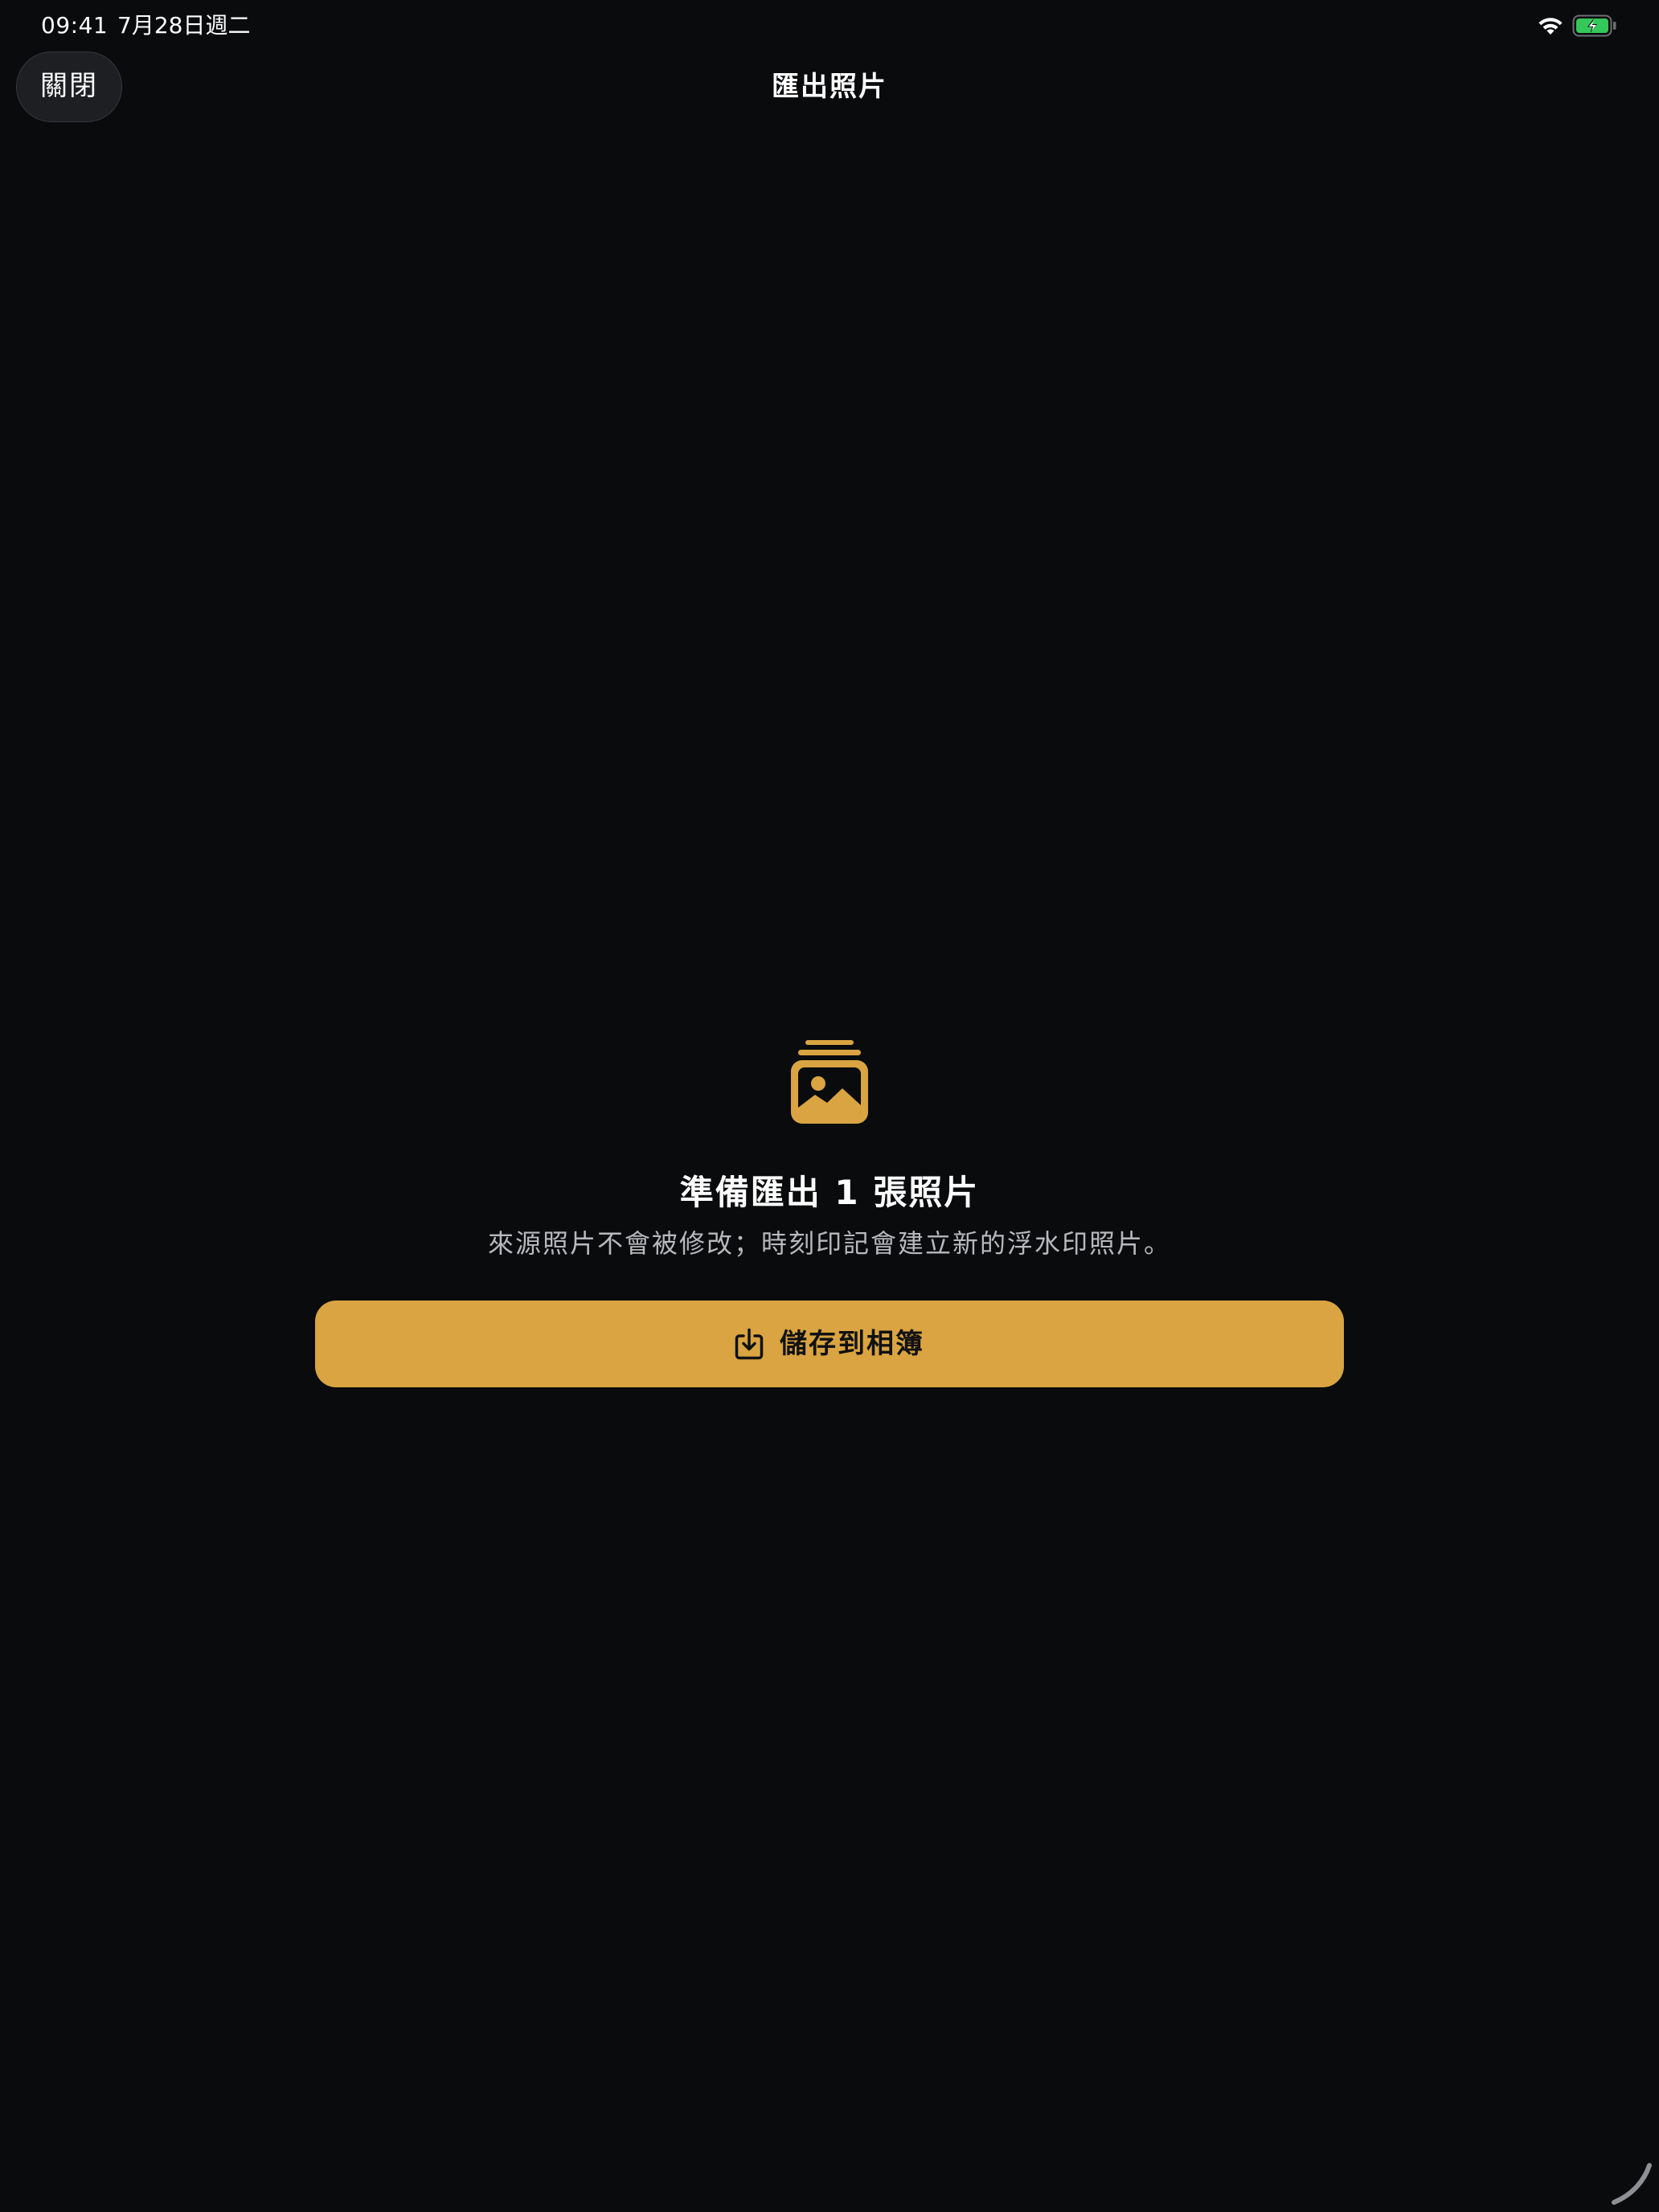  What do you see at coordinates (1550, 25) in the screenshot?
I see `wifi-icon` at bounding box center [1550, 25].